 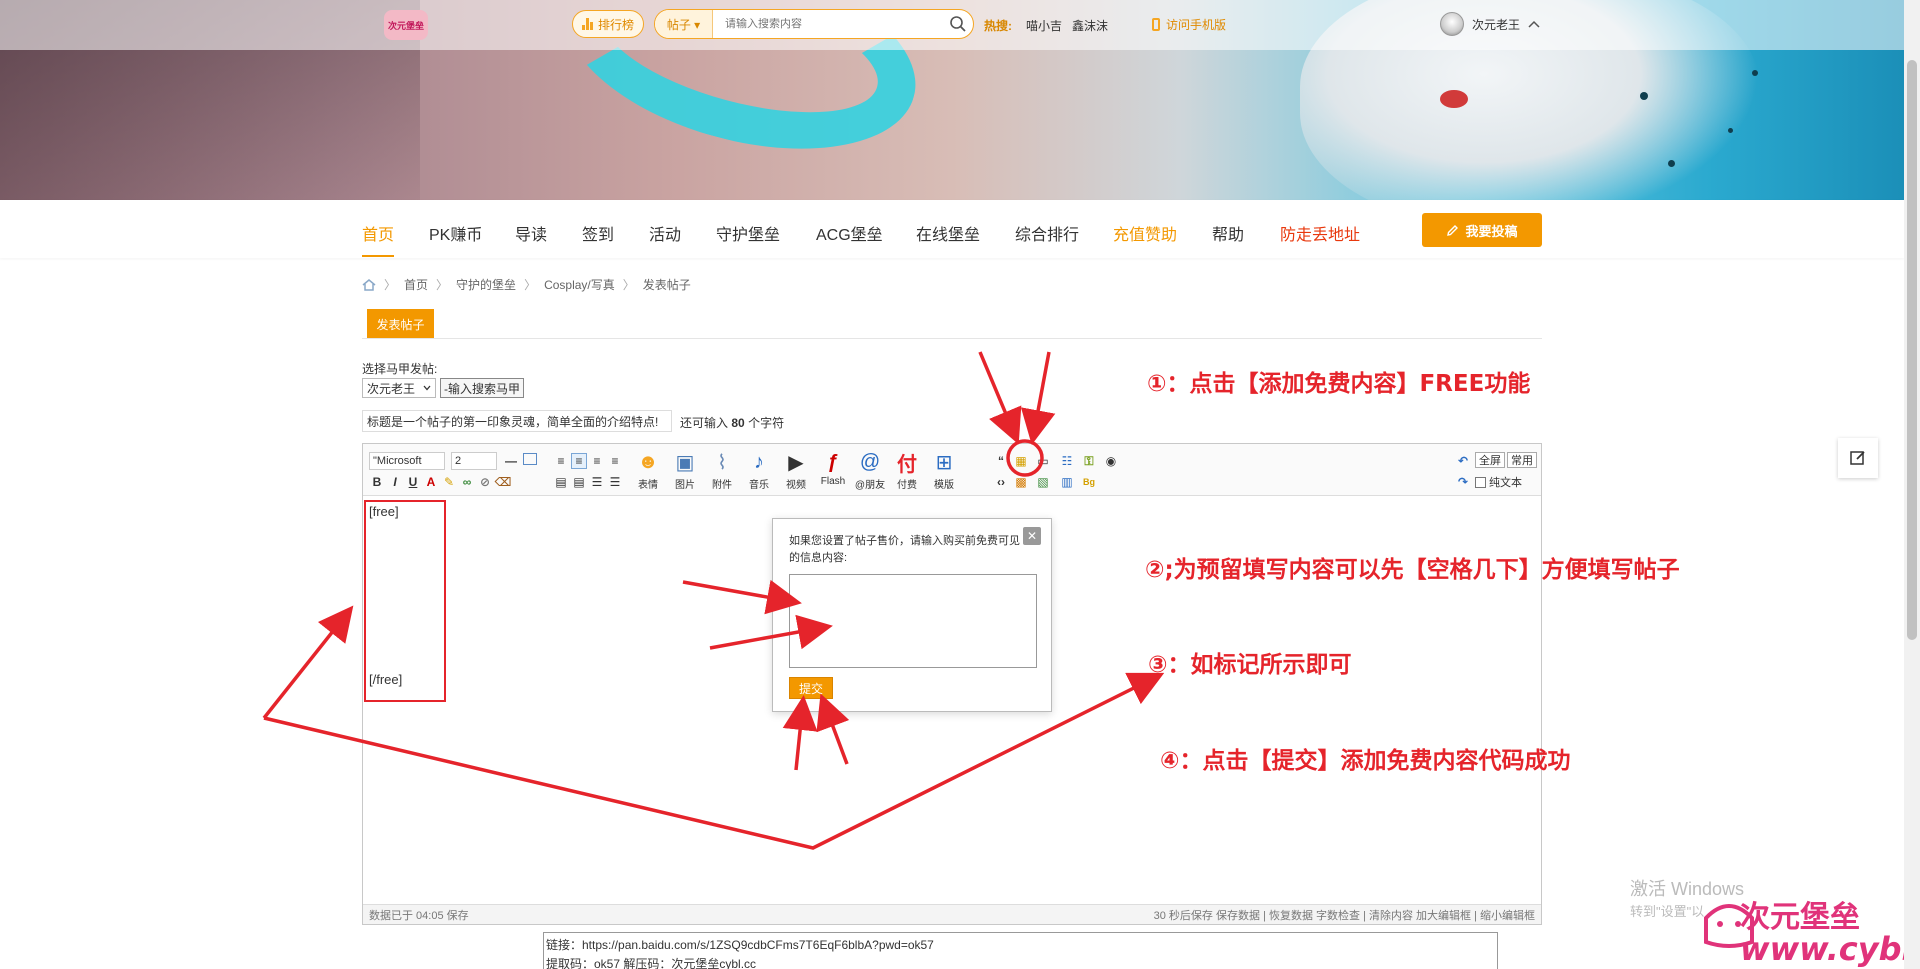 I want to click on edit-float-button, so click(x=1858, y=458).